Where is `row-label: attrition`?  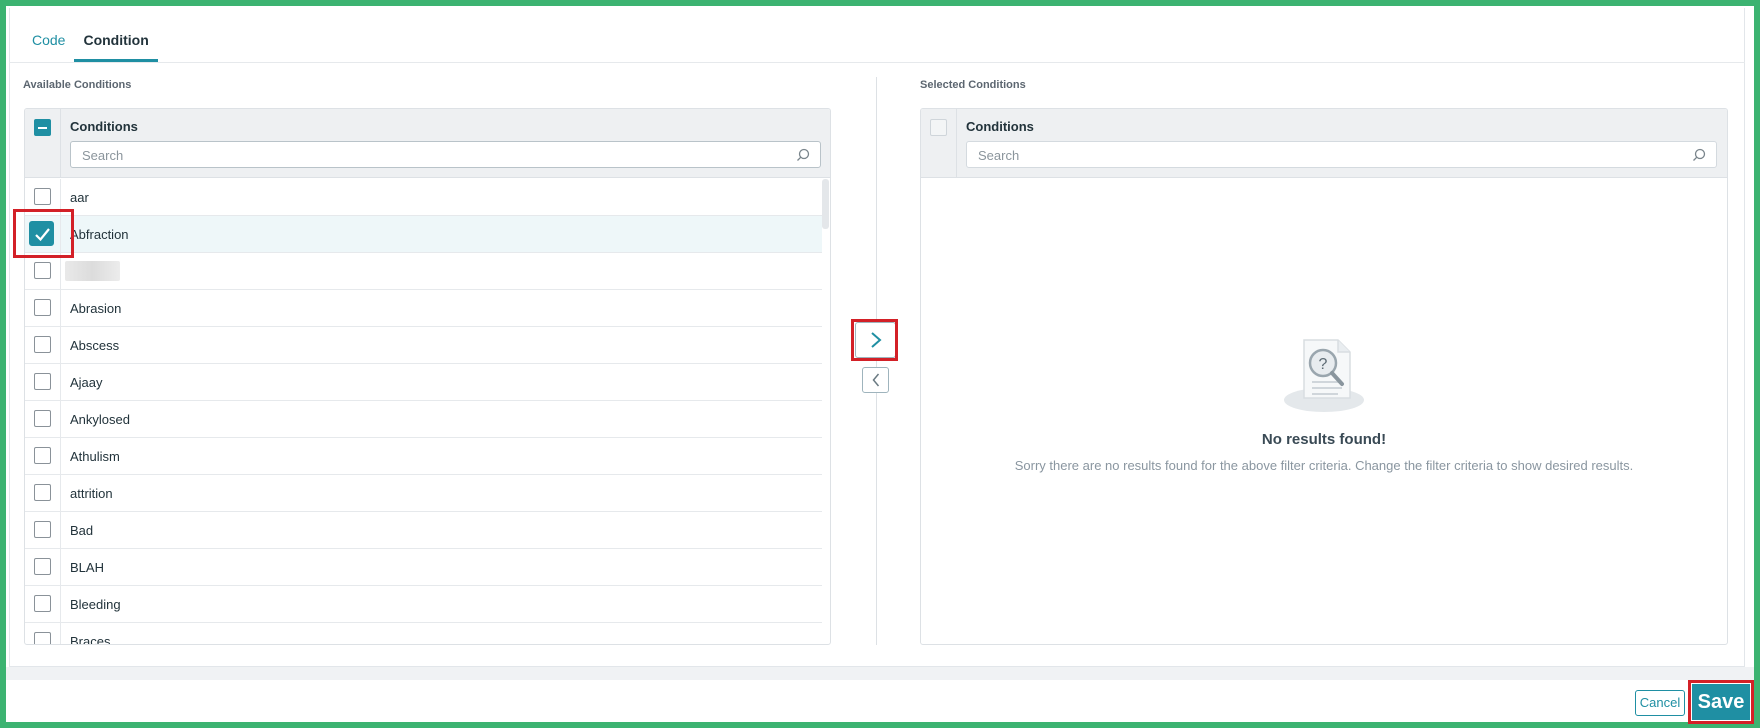
row-label: attrition is located at coordinates (91, 493).